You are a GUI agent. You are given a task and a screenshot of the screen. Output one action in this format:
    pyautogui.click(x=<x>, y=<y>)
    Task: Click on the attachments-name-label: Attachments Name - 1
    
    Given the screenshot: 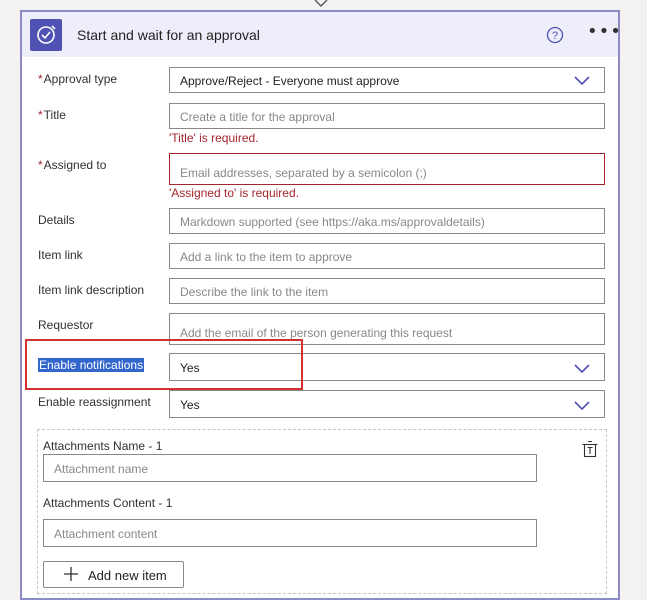 What is the action you would take?
    pyautogui.click(x=103, y=446)
    